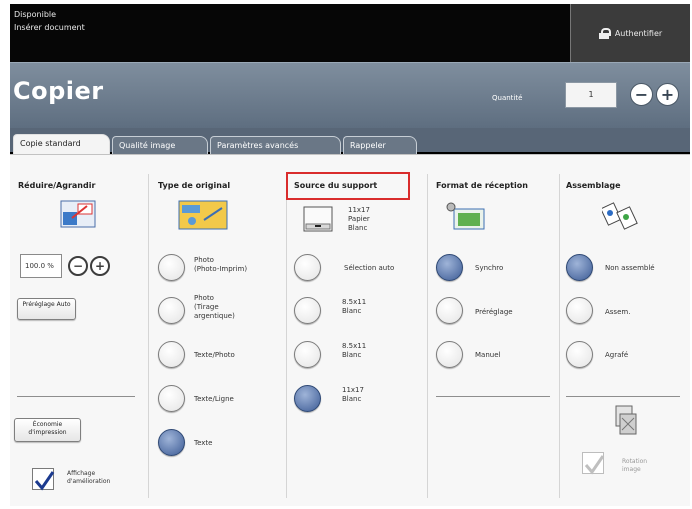 The width and height of the screenshot is (692, 509). Describe the element at coordinates (203, 443) in the screenshot. I see `original-type-label: Texte` at that location.